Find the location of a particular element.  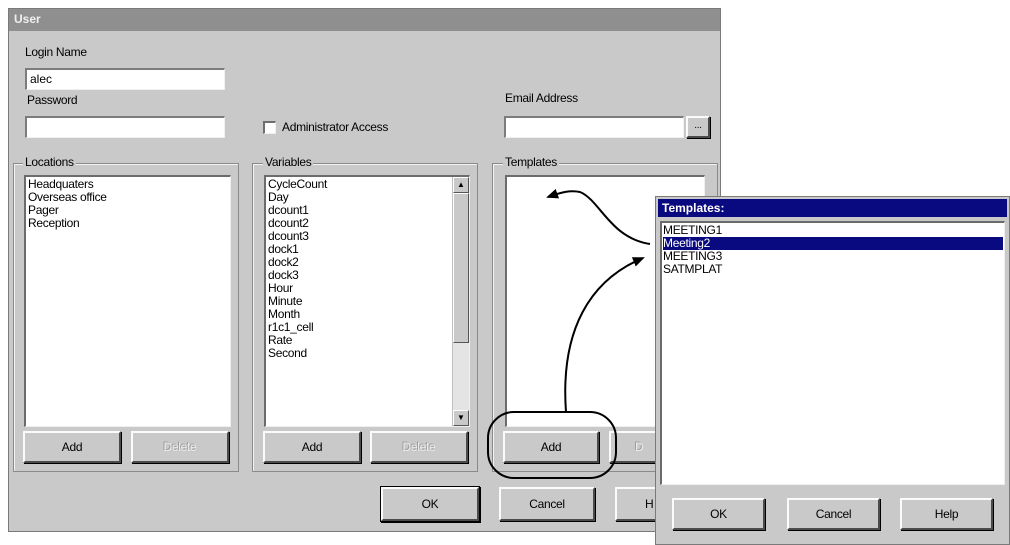

arrow-to-popup-icon is located at coordinates (604, 335).